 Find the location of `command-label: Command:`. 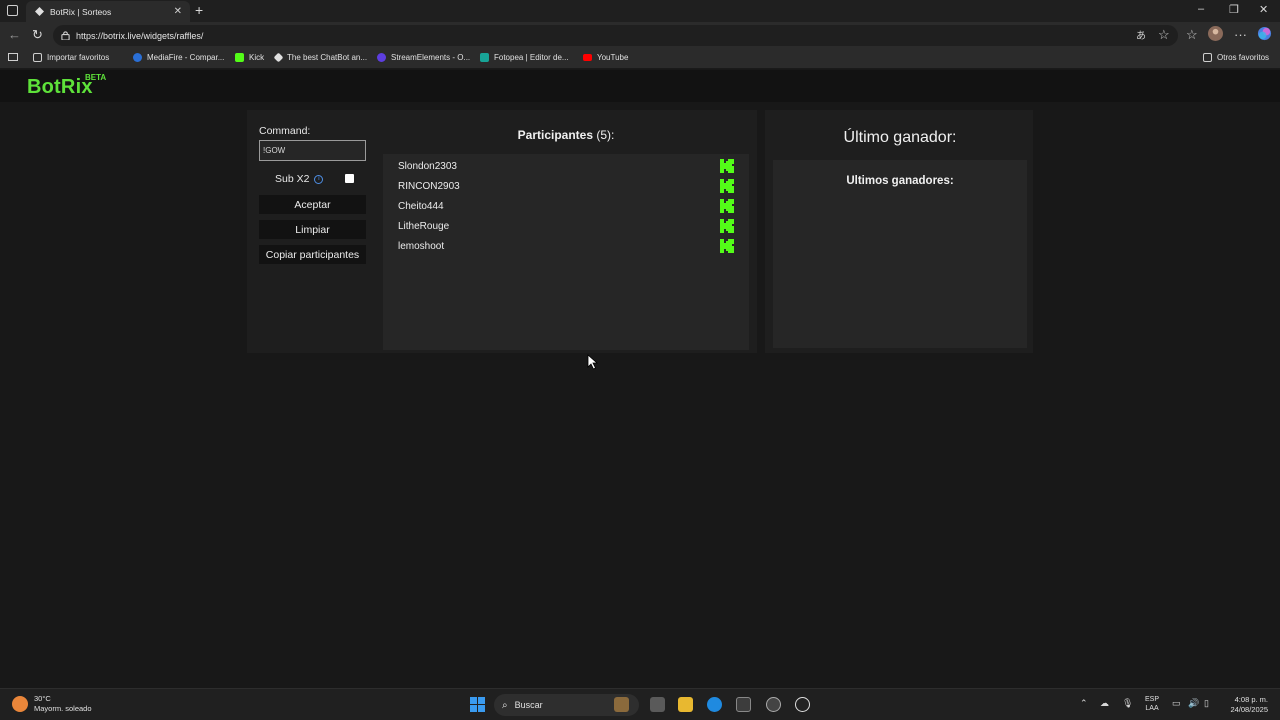

command-label: Command: is located at coordinates (285, 131).